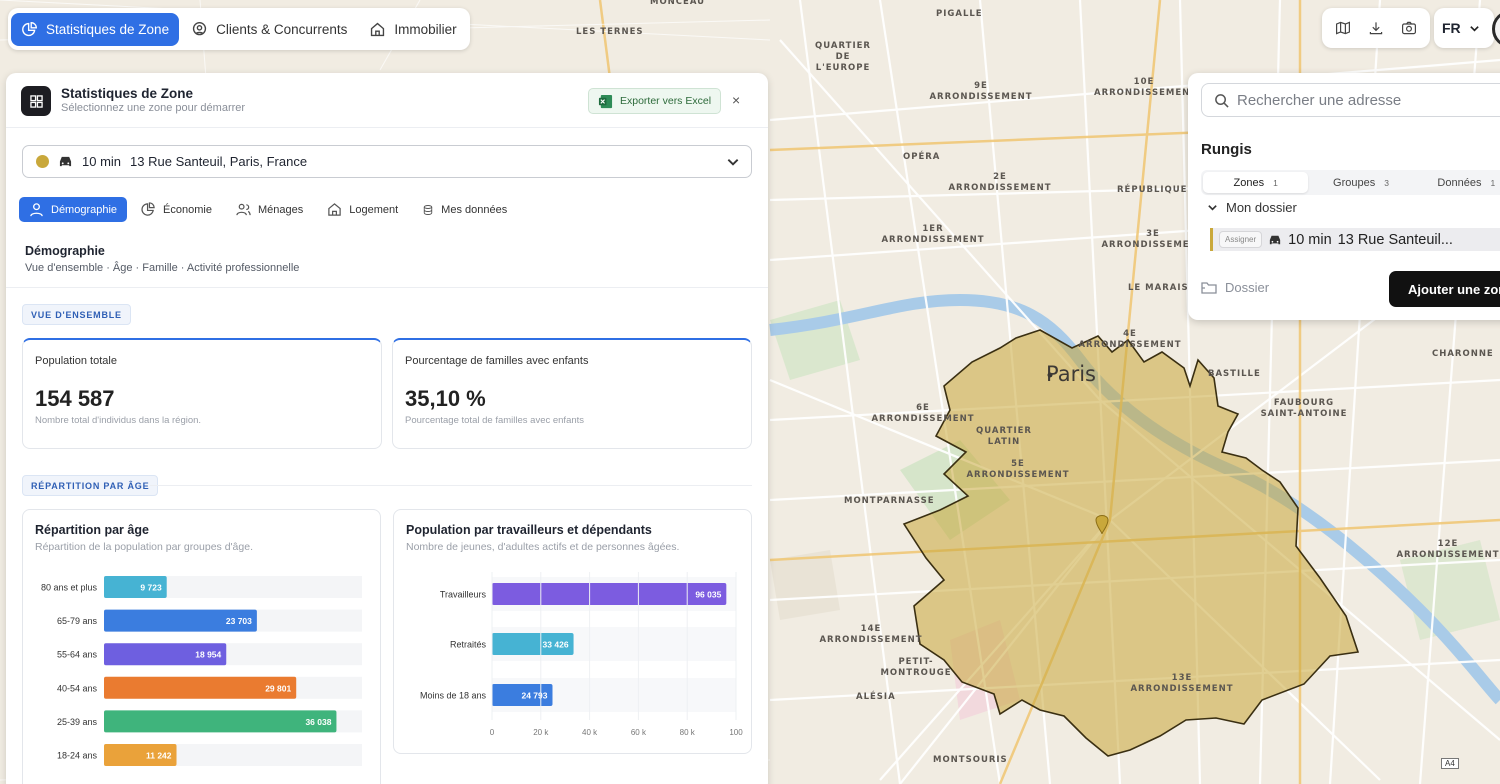 This screenshot has width=1500, height=784. I want to click on grid-icon, so click(36, 101).